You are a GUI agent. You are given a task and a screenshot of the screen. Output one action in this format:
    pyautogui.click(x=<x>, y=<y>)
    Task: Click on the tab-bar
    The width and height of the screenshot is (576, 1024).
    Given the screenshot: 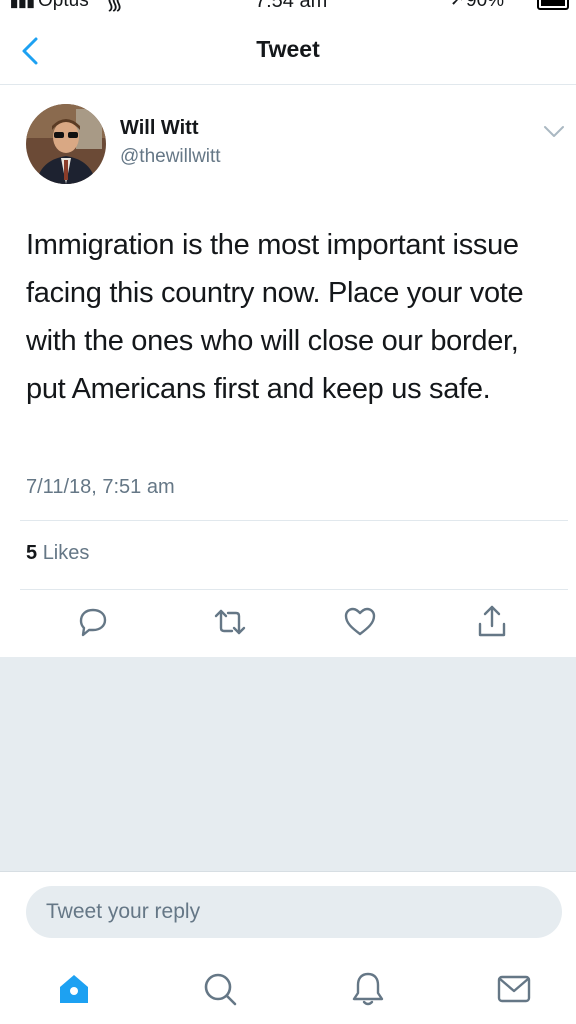 What is the action you would take?
    pyautogui.click(x=288, y=988)
    